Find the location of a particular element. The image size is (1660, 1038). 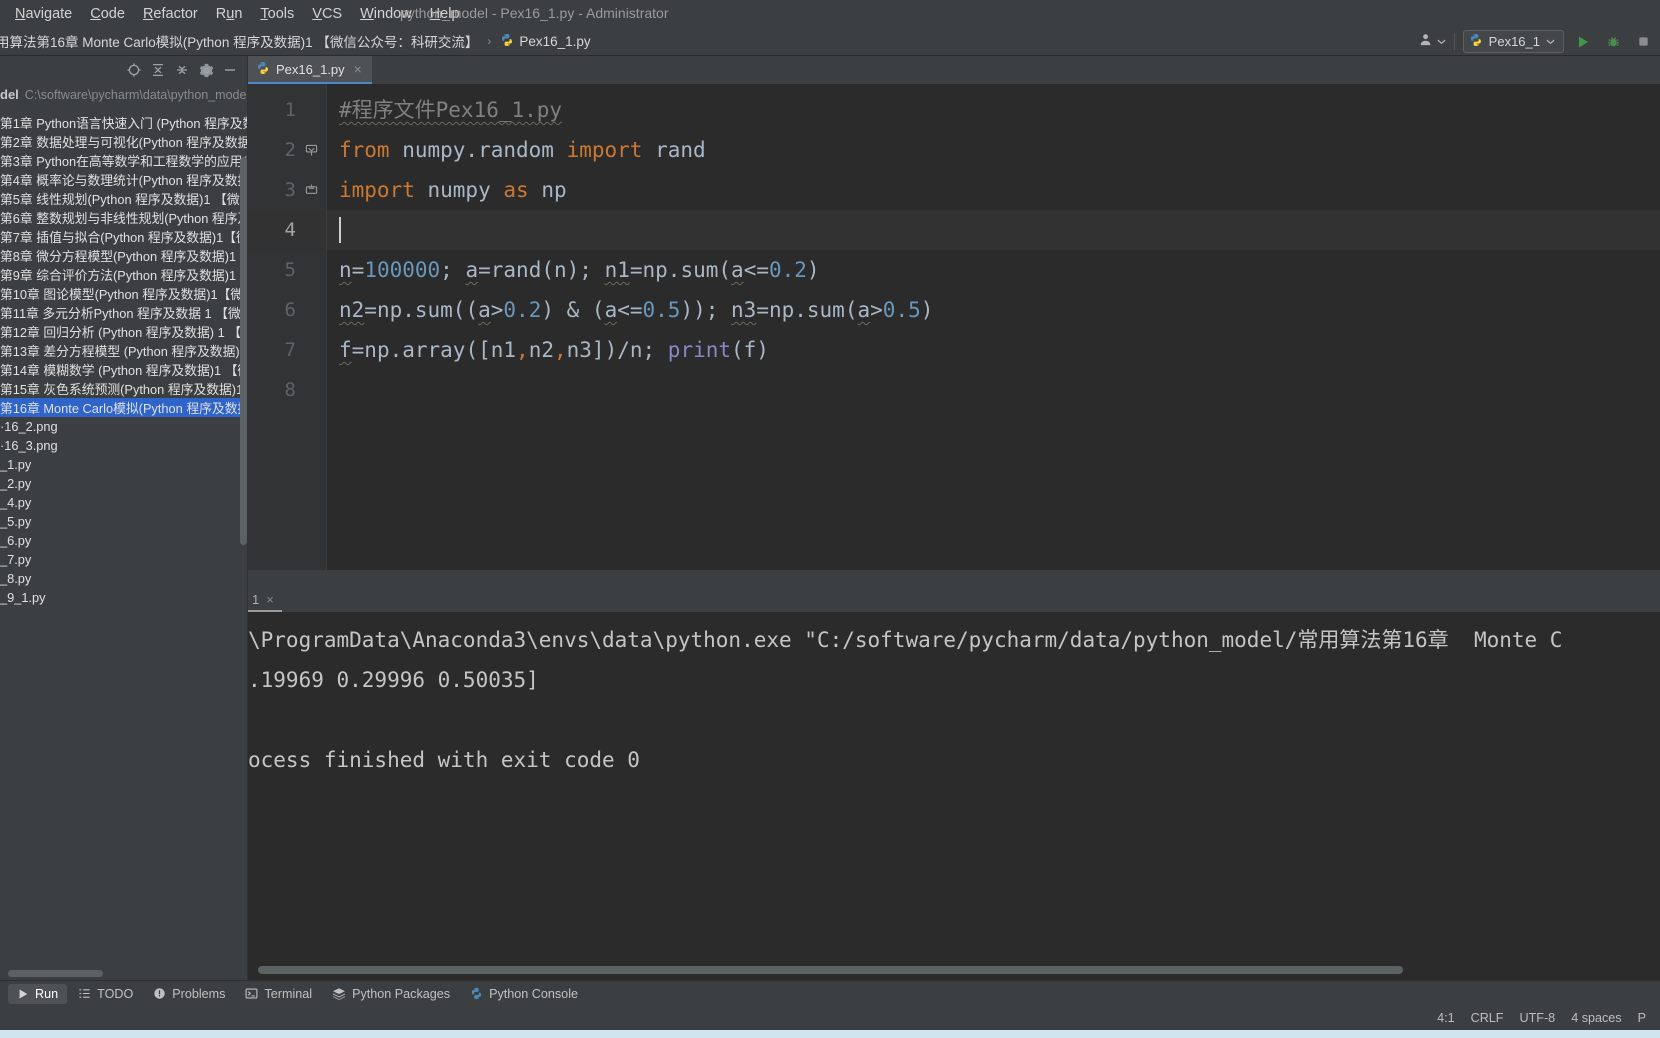

locate-target-icon is located at coordinates (134, 70).